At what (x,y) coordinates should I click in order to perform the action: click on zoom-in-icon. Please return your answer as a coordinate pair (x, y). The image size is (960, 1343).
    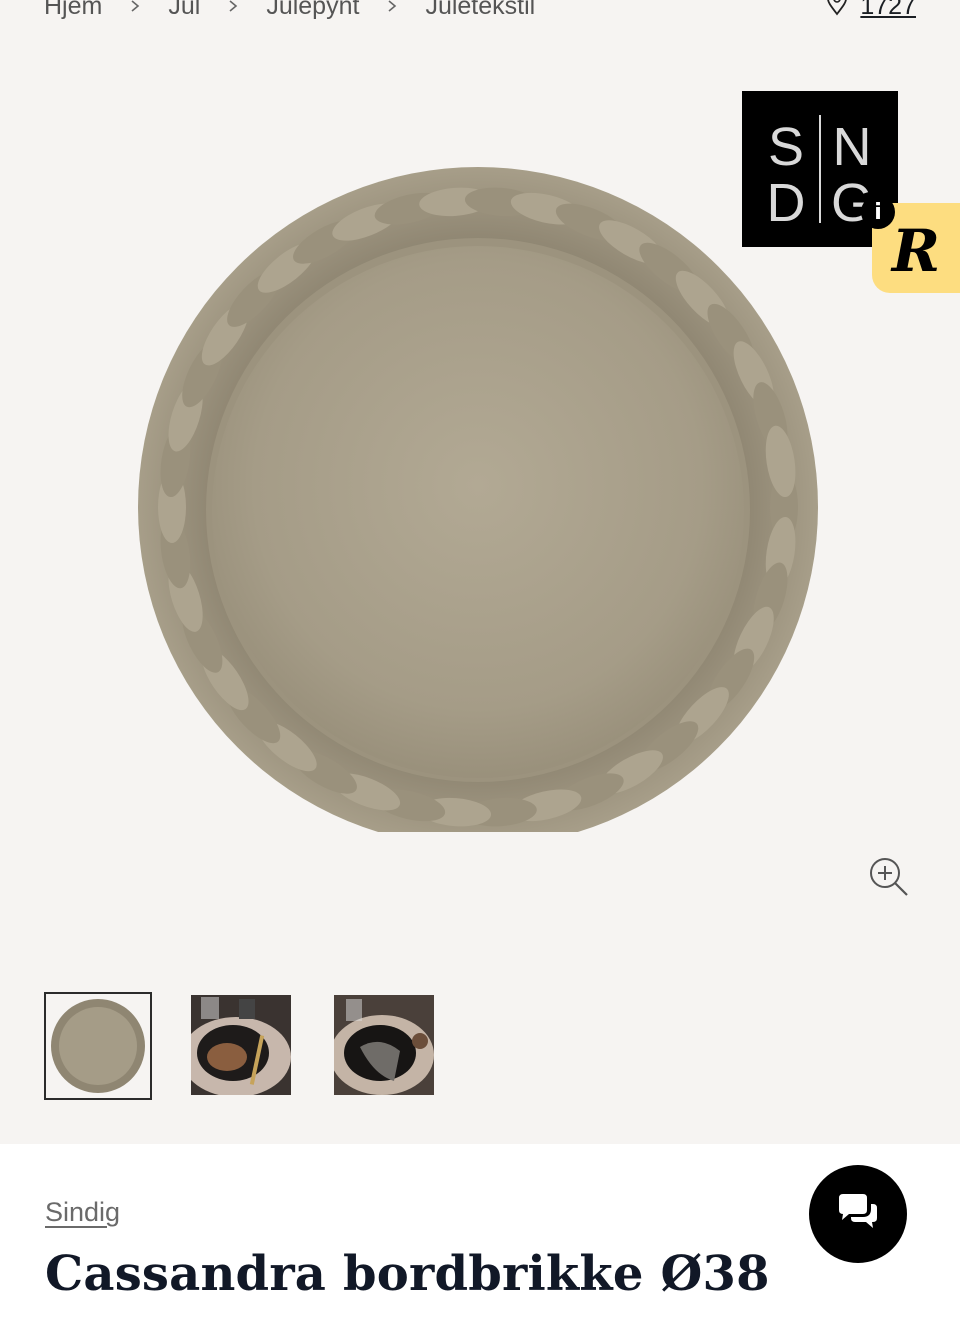
    Looking at the image, I should click on (889, 877).